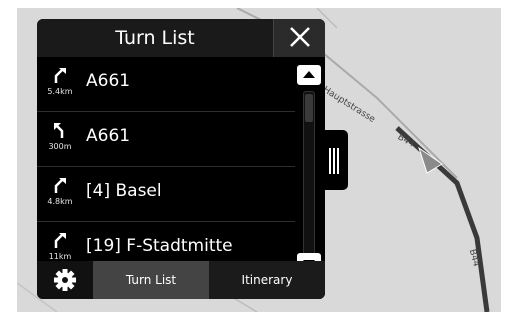  What do you see at coordinates (60, 201) in the screenshot?
I see `turn-distance: 4.8km` at bounding box center [60, 201].